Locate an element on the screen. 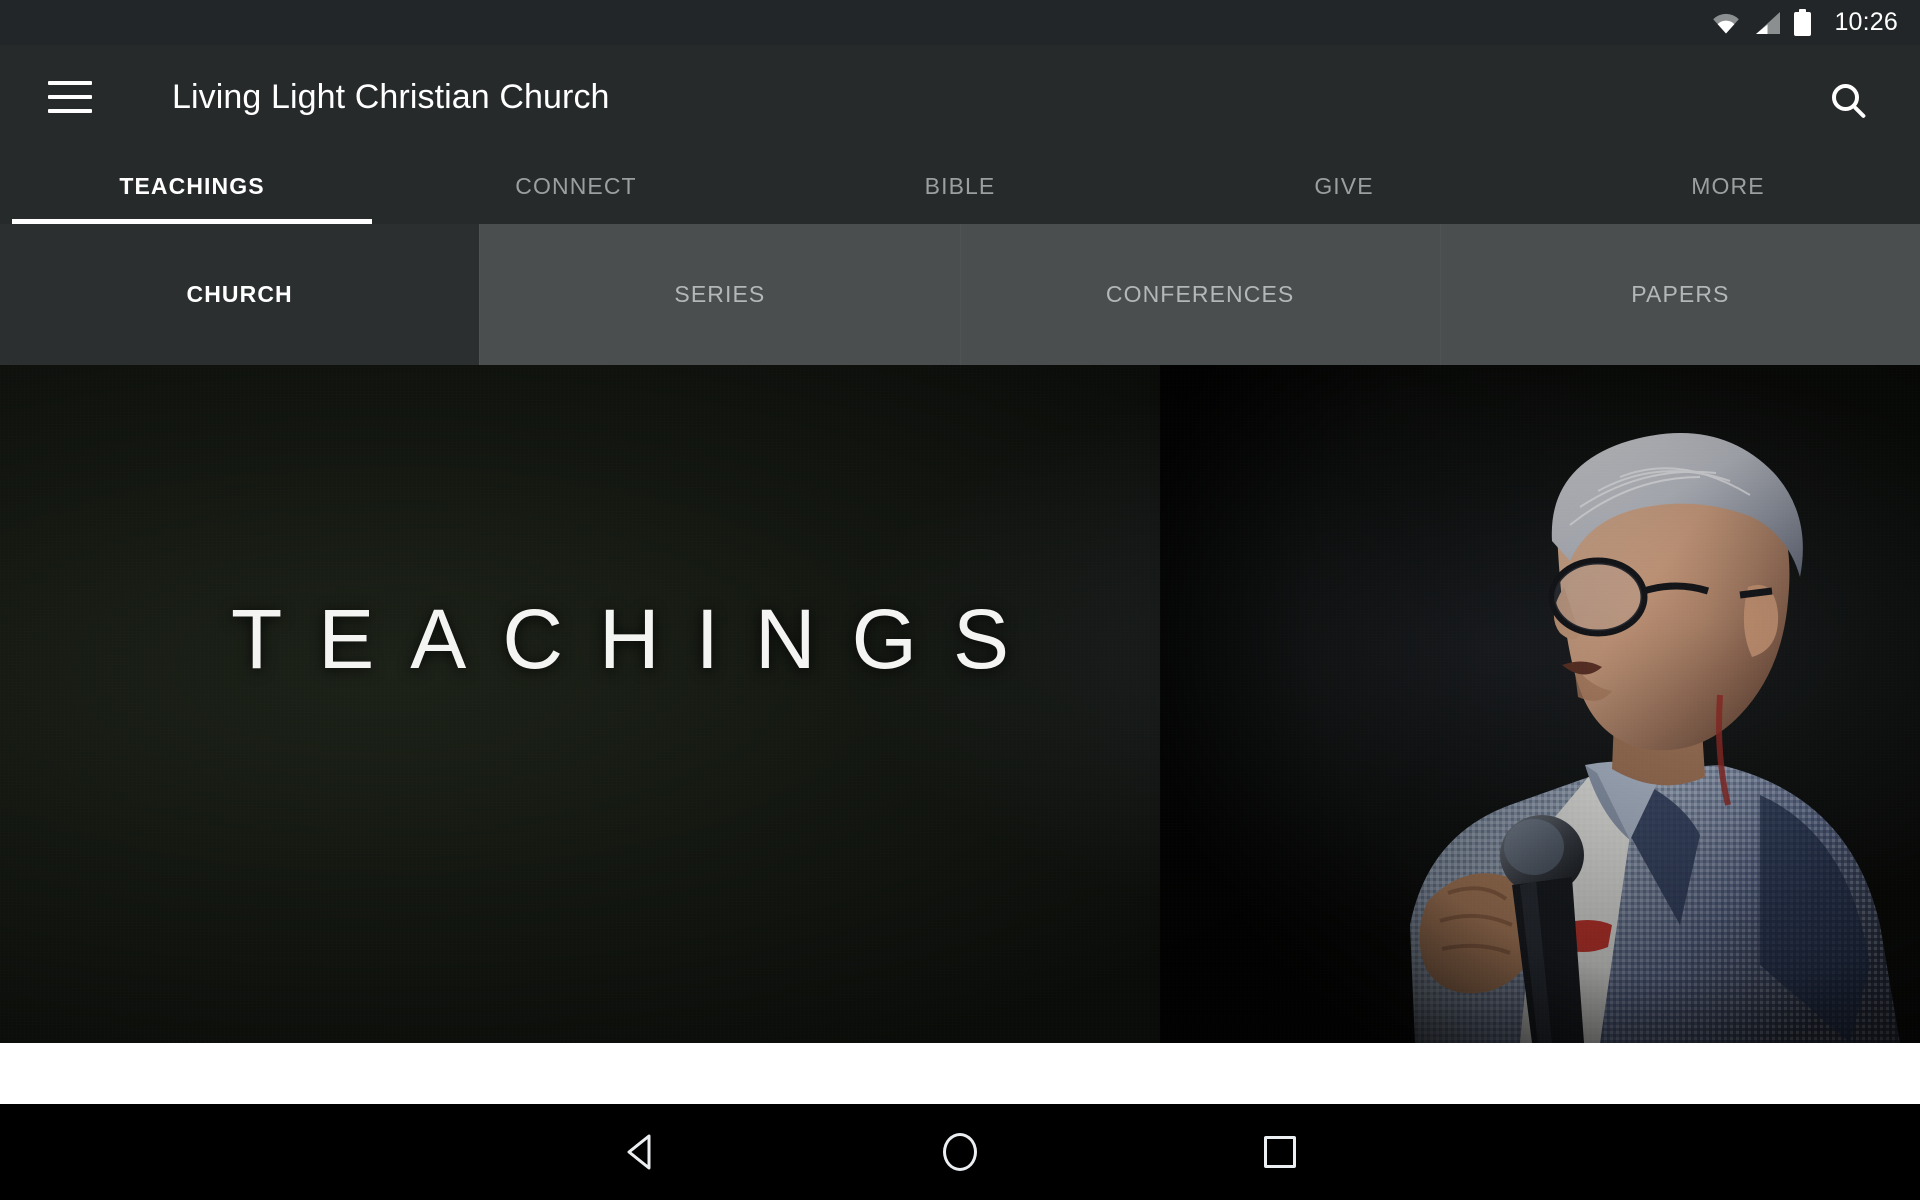 Image resolution: width=1920 pixels, height=1200 pixels. tab-give: GIVE is located at coordinates (1344, 186).